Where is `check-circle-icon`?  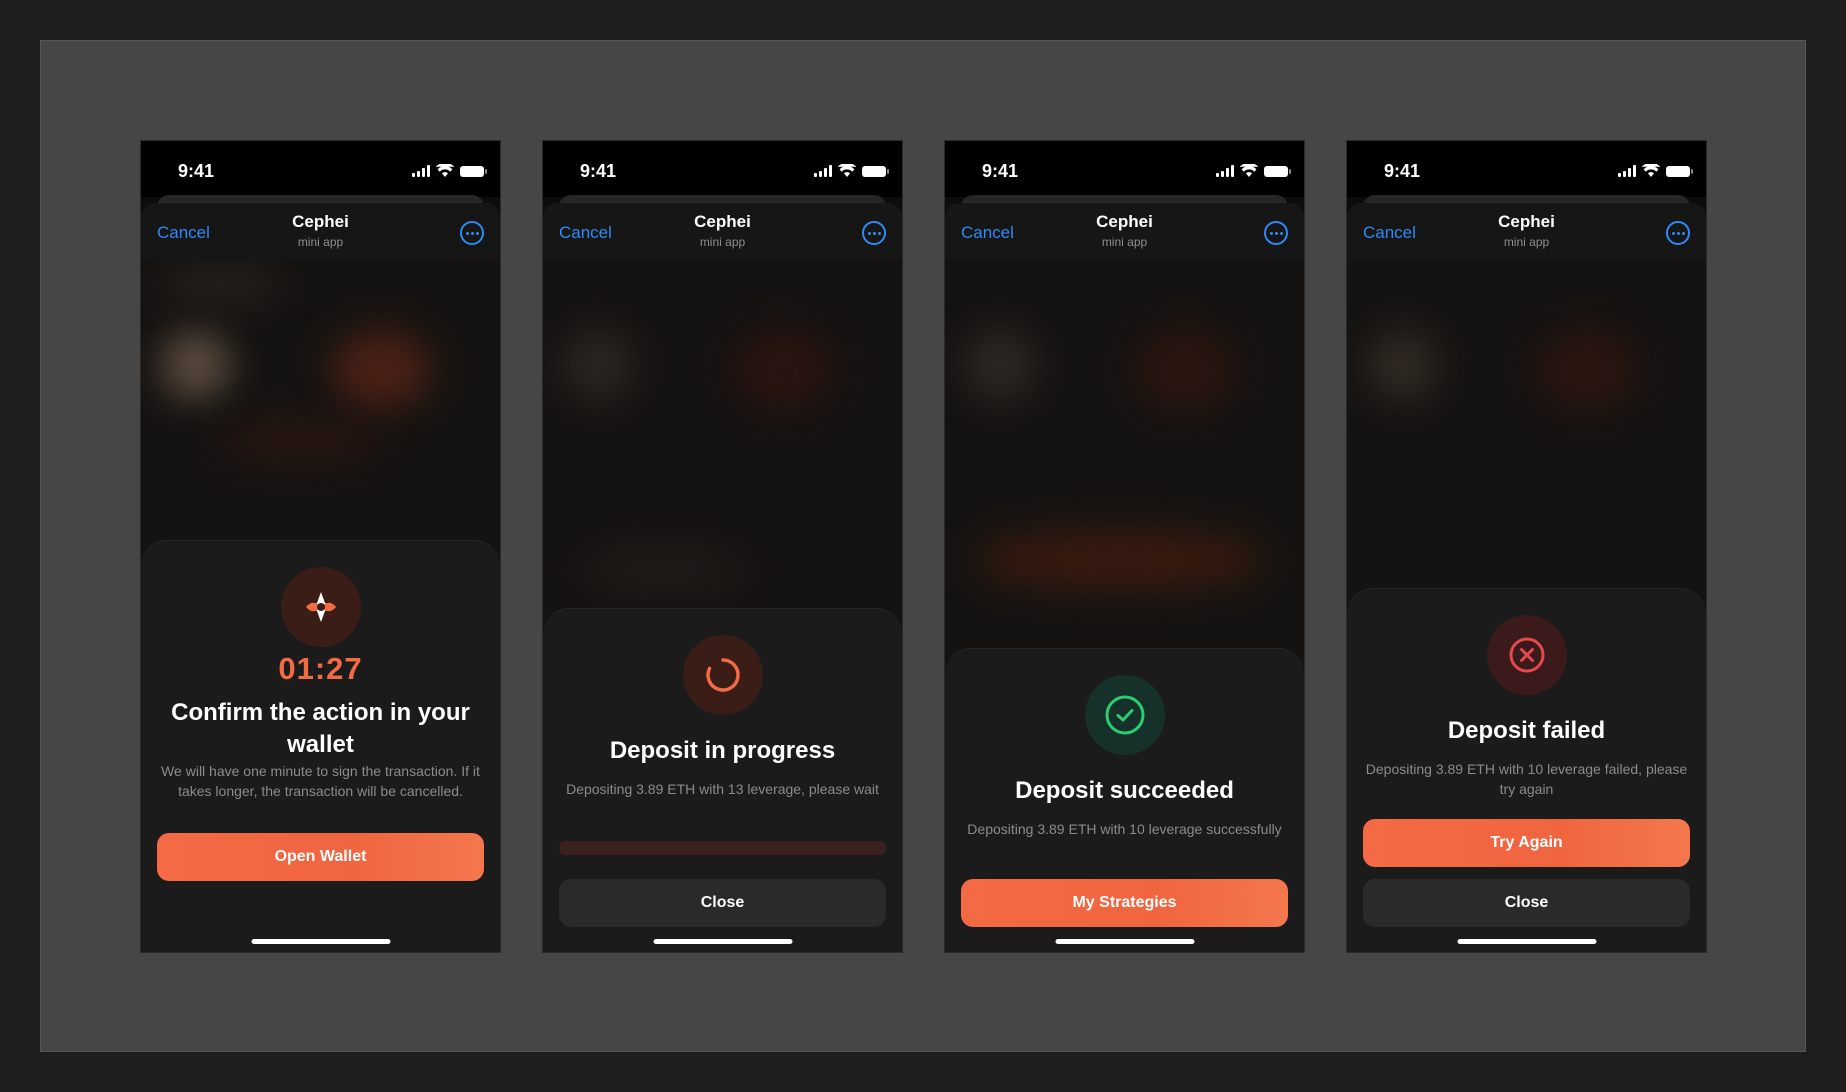 check-circle-icon is located at coordinates (1124, 715).